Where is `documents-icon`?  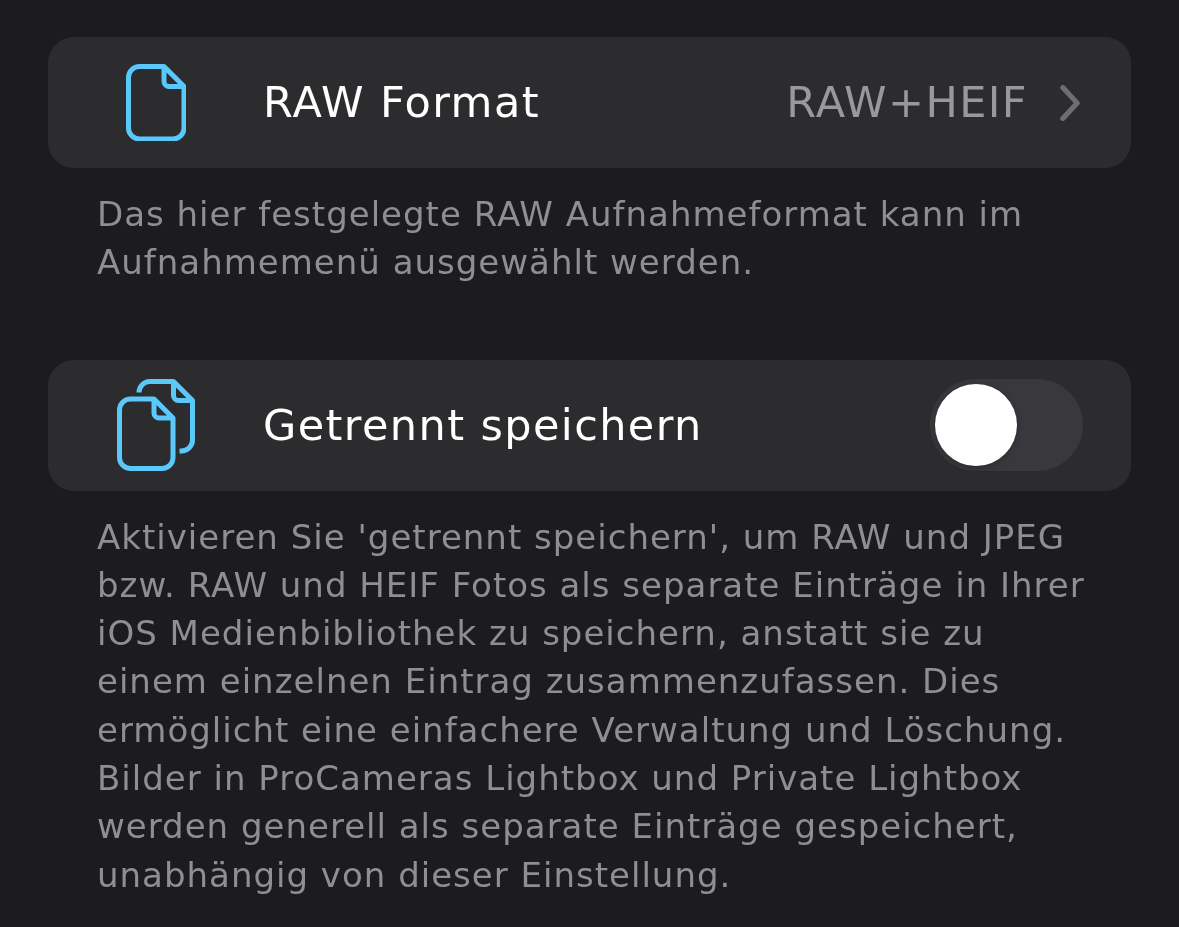 documents-icon is located at coordinates (156, 425).